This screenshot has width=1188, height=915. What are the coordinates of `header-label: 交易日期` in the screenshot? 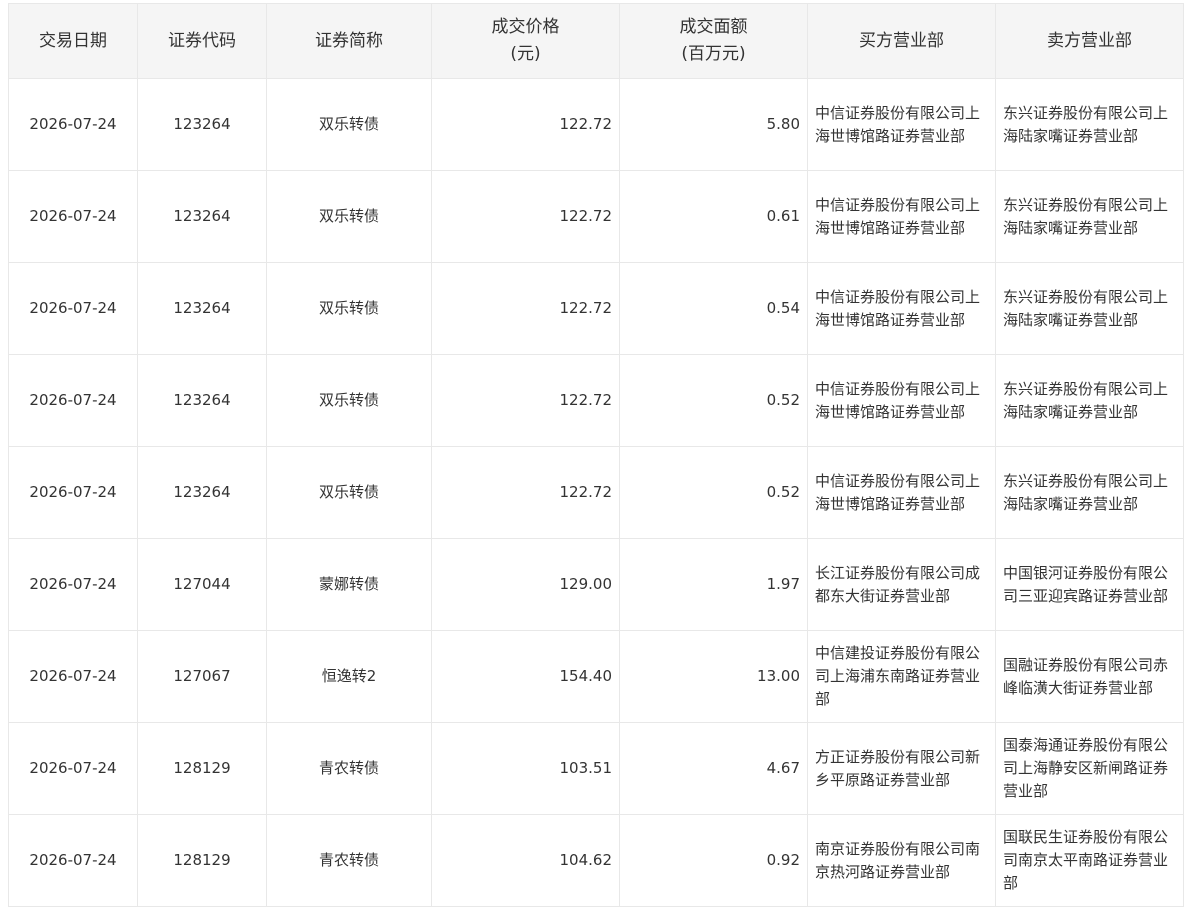 It's located at (73, 40).